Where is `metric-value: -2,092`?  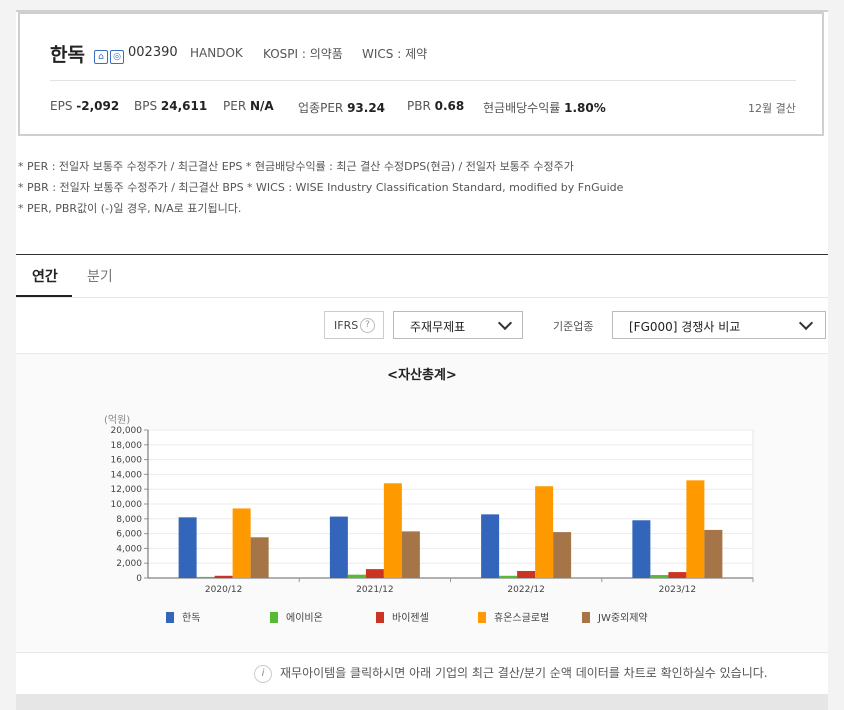 metric-value: -2,092 is located at coordinates (98, 106).